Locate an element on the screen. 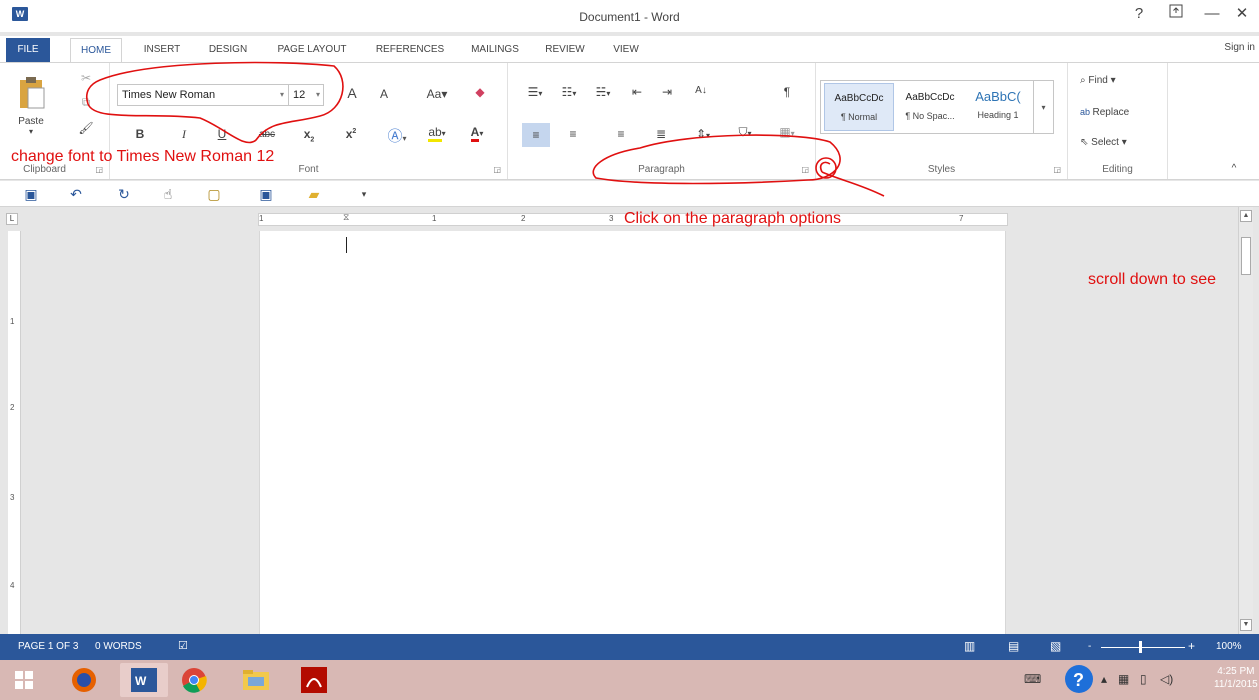 The image size is (1259, 700). font-highlight-loop is located at coordinates (214, 102).